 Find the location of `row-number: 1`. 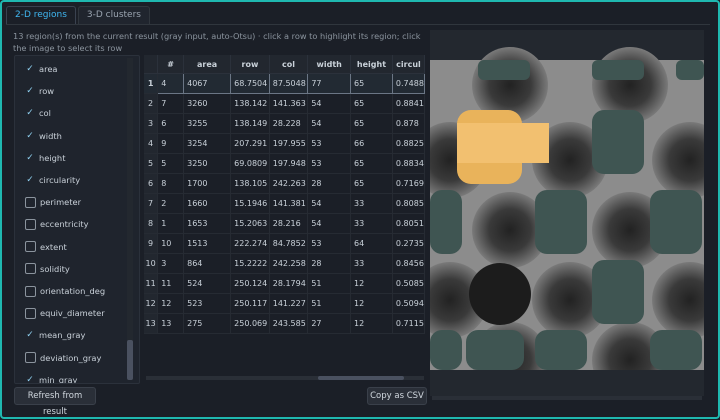

row-number: 1 is located at coordinates (151, 83).